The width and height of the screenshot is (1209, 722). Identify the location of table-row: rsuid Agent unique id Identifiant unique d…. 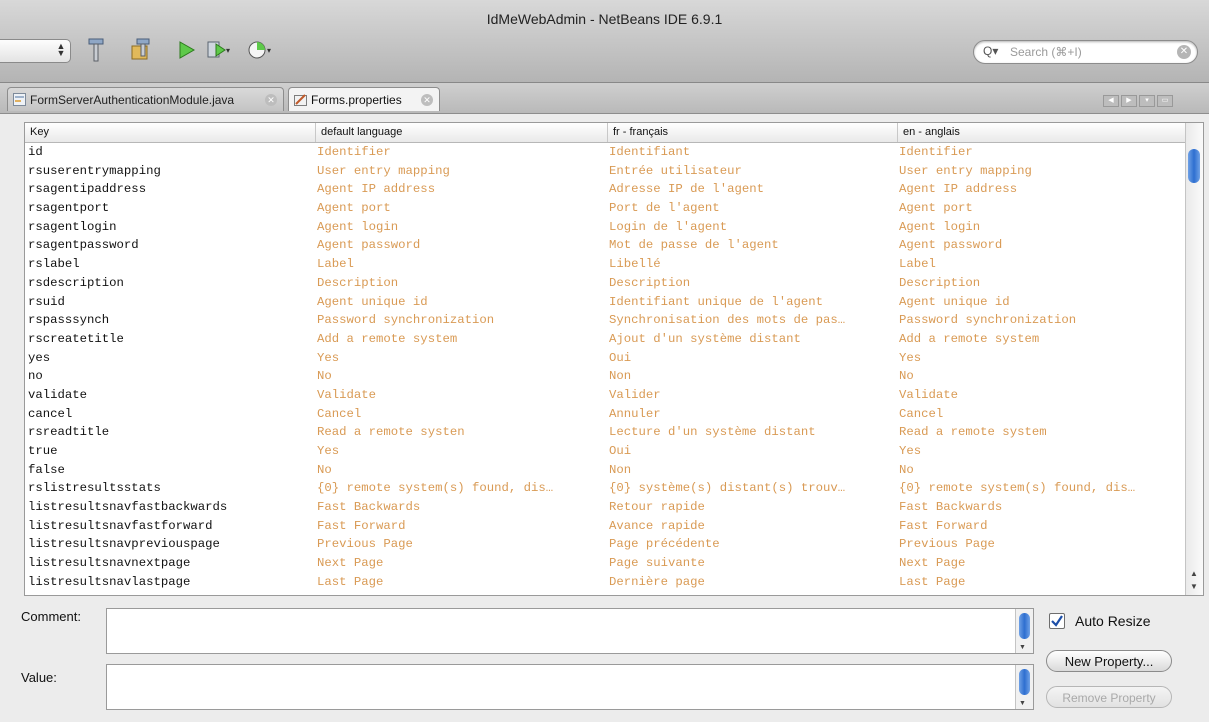
(605, 302).